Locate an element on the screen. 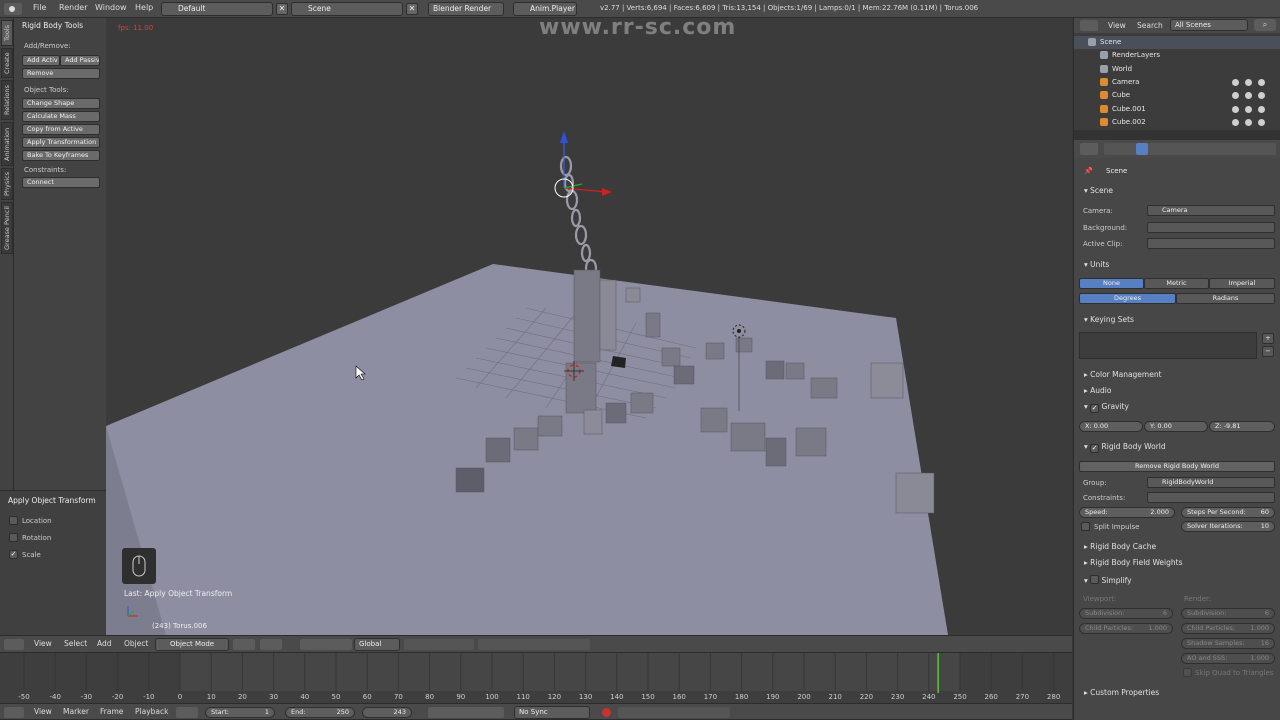 This screenshot has height=720, width=1280. split-impulse-checkbox is located at coordinates (1085, 526).